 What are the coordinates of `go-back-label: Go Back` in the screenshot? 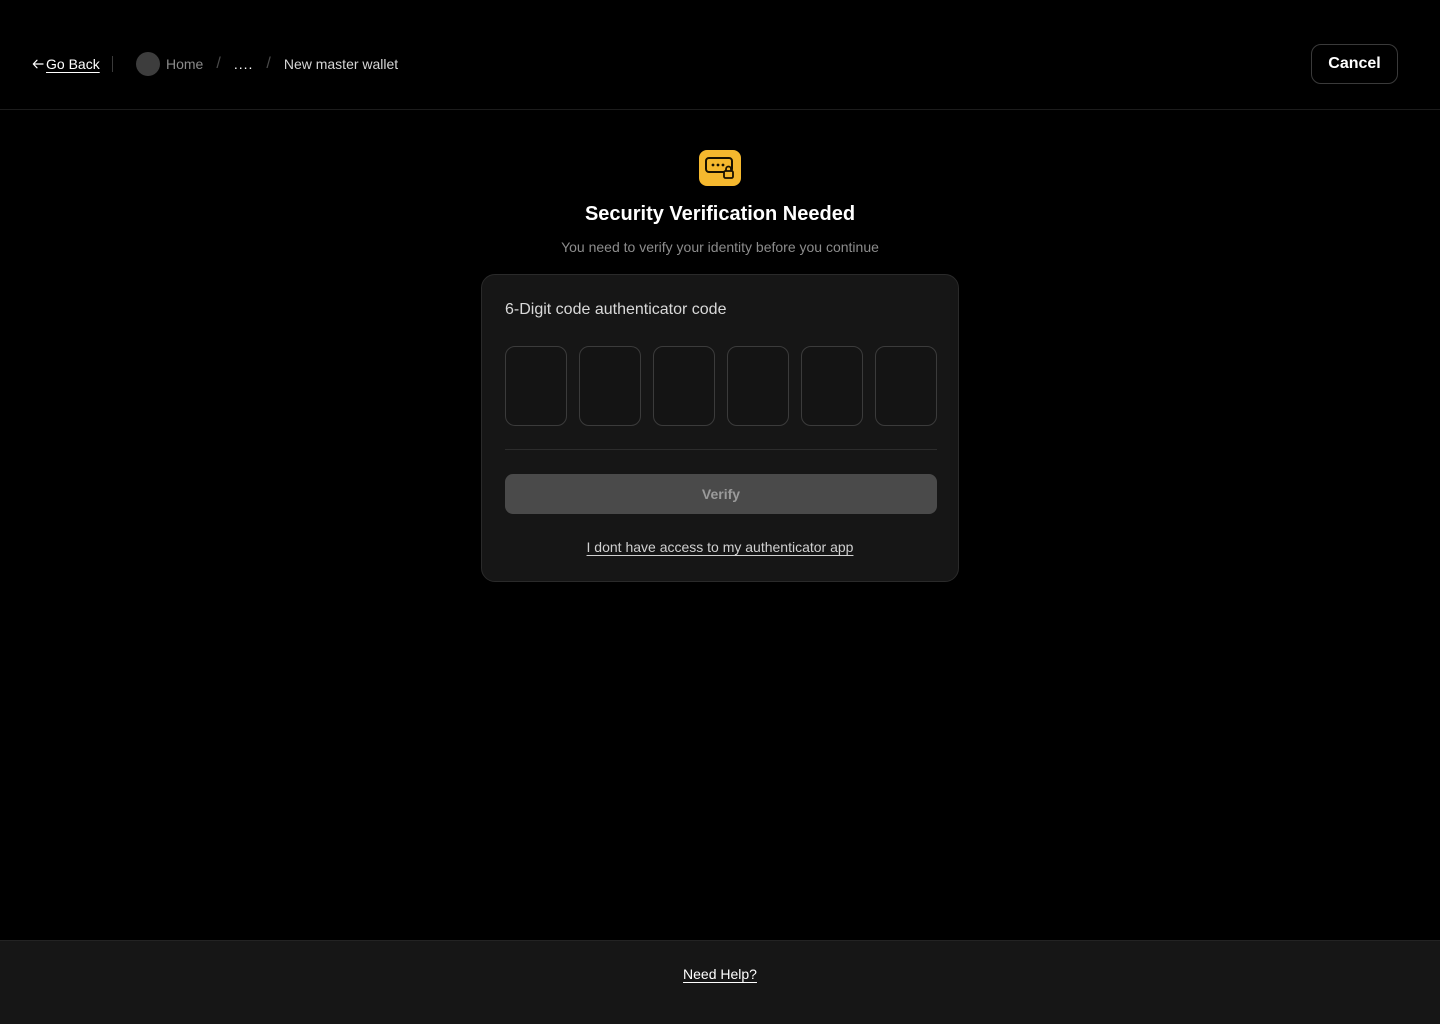 It's located at (73, 64).